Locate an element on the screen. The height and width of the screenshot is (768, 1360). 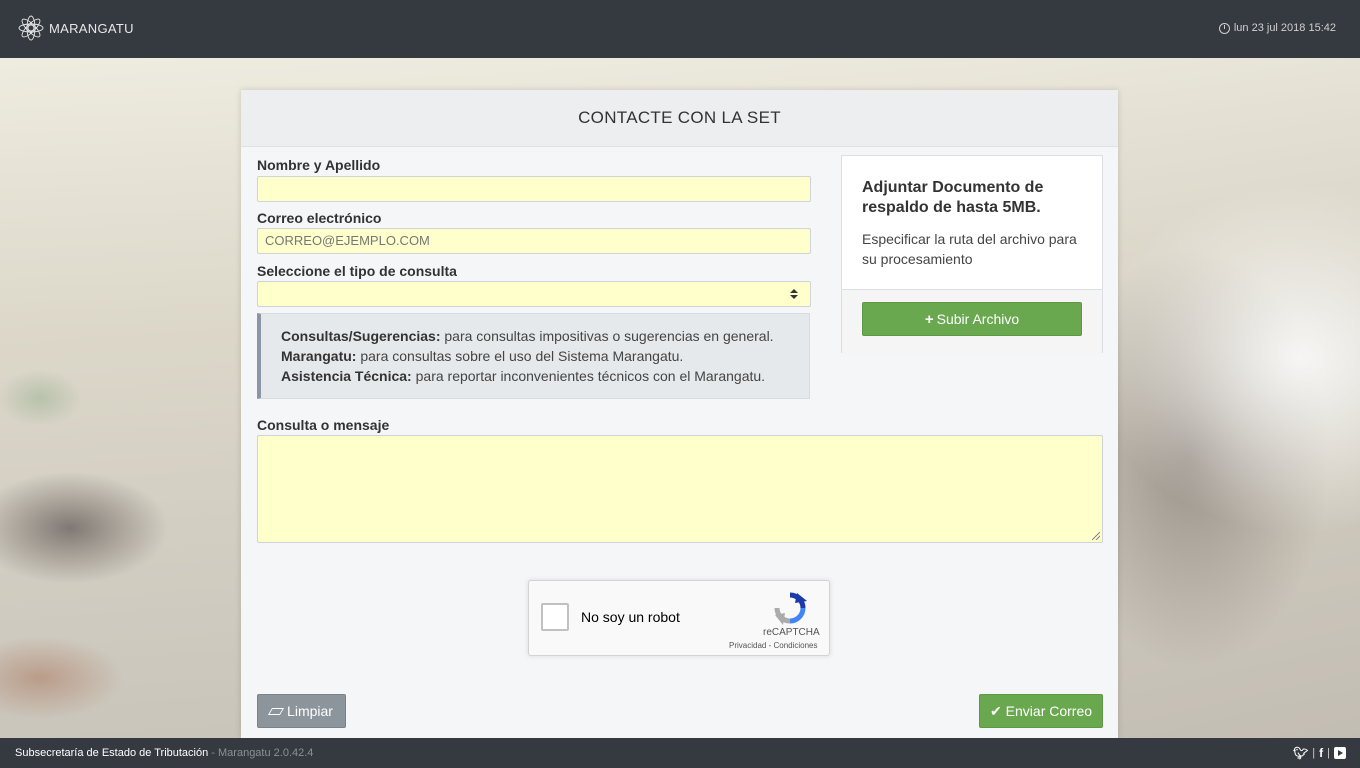
datetime-text: lun 23 jul 2018 15:42 is located at coordinates (1284, 28).